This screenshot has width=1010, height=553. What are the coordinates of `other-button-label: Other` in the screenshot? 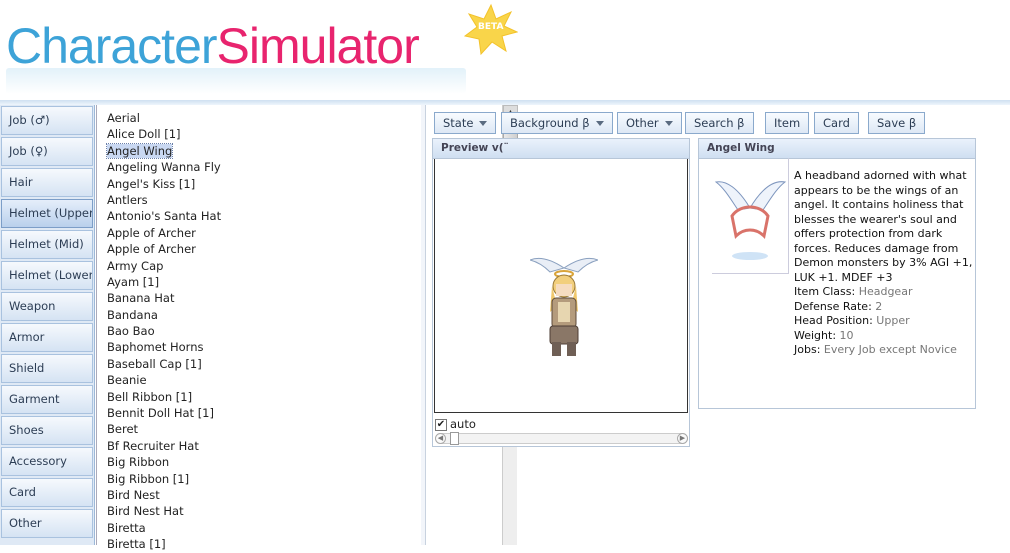 It's located at (642, 123).